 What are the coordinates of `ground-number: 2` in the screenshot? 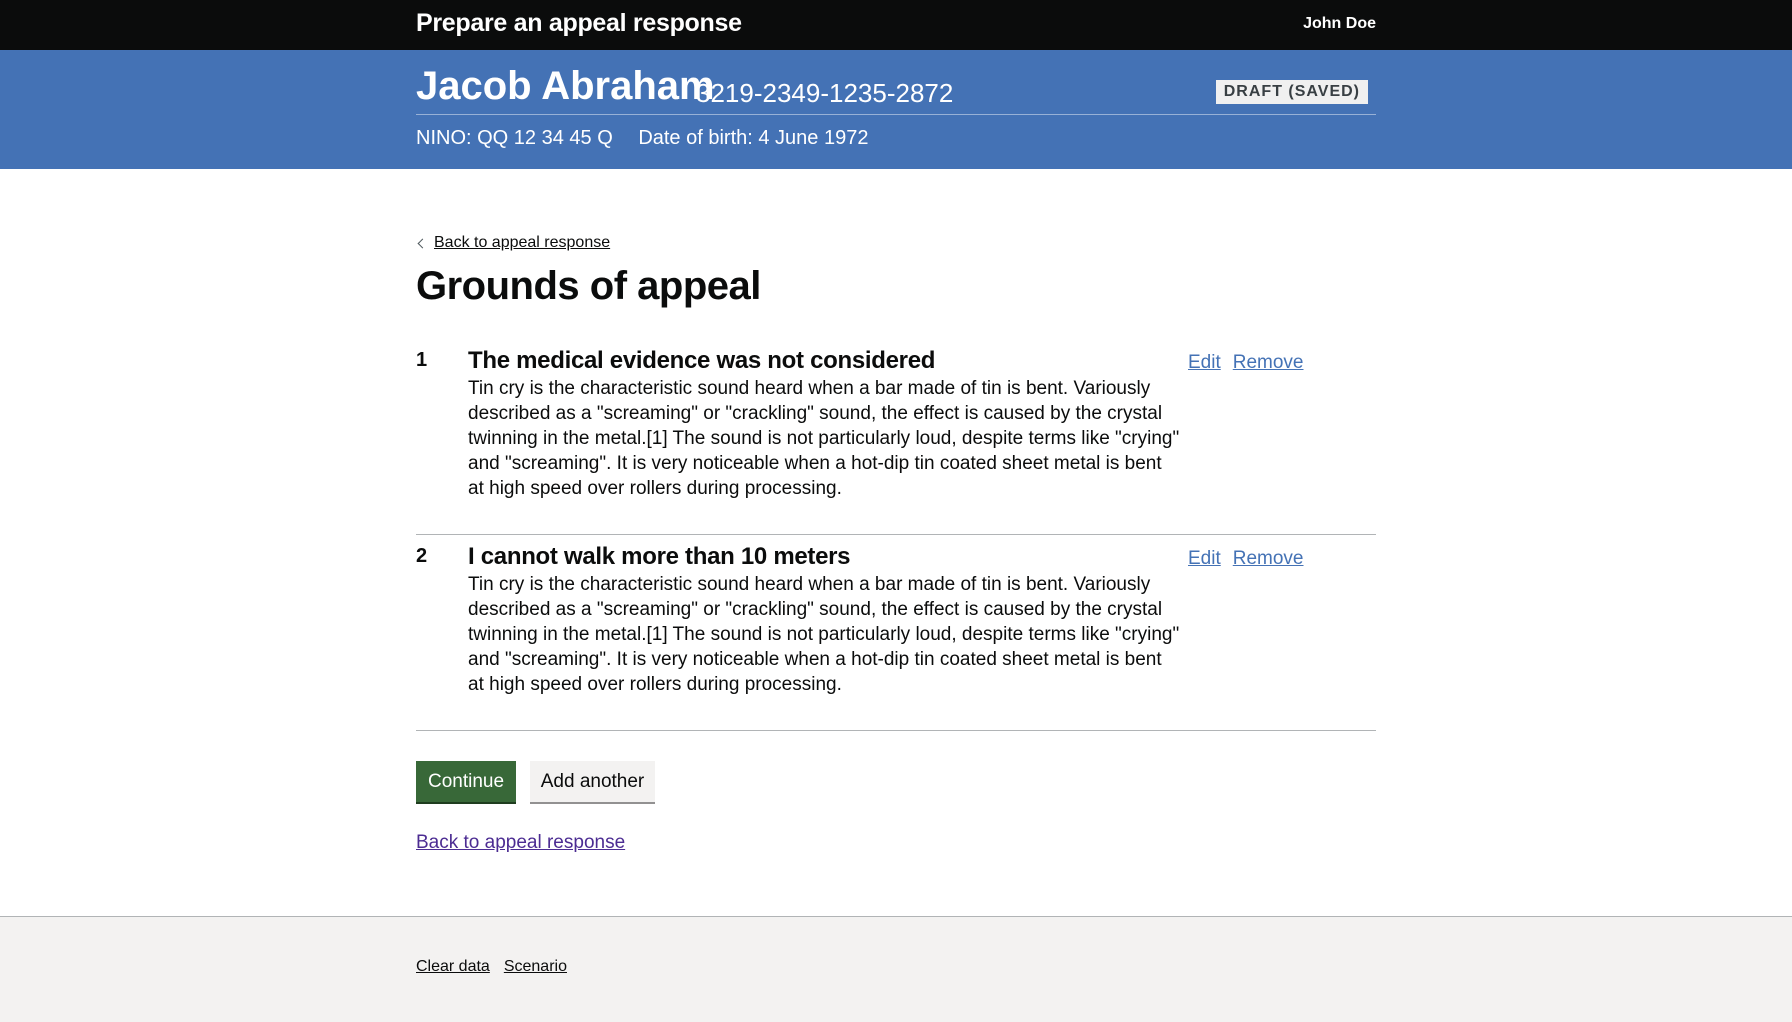 It's located at (422, 556).